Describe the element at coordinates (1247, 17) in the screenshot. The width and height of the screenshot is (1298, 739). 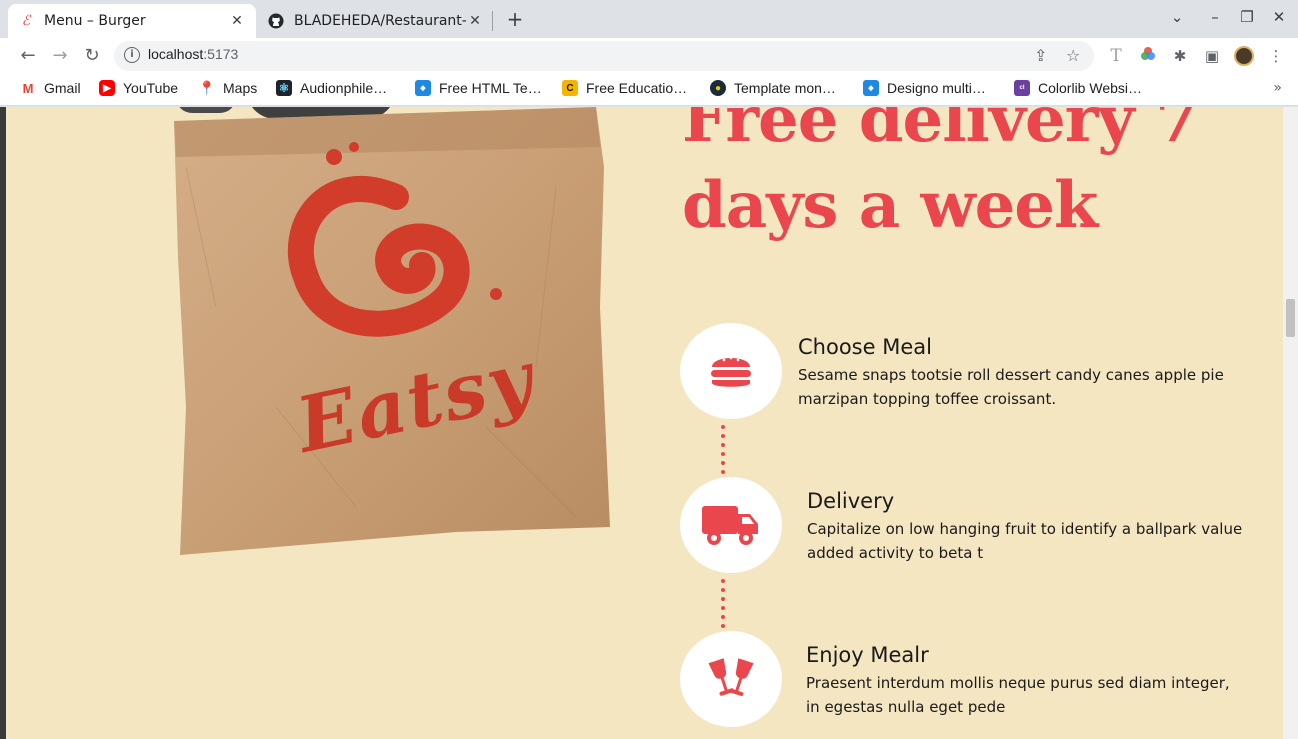
I see `restore-icon: ❐` at that location.